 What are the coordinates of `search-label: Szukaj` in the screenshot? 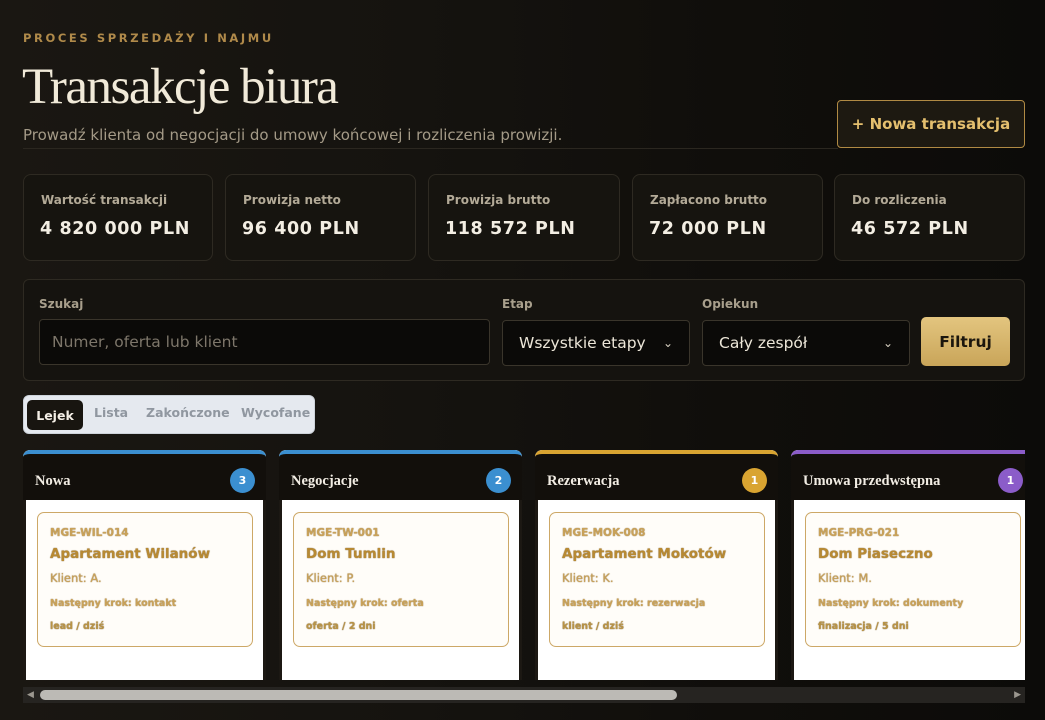 It's located at (61, 304).